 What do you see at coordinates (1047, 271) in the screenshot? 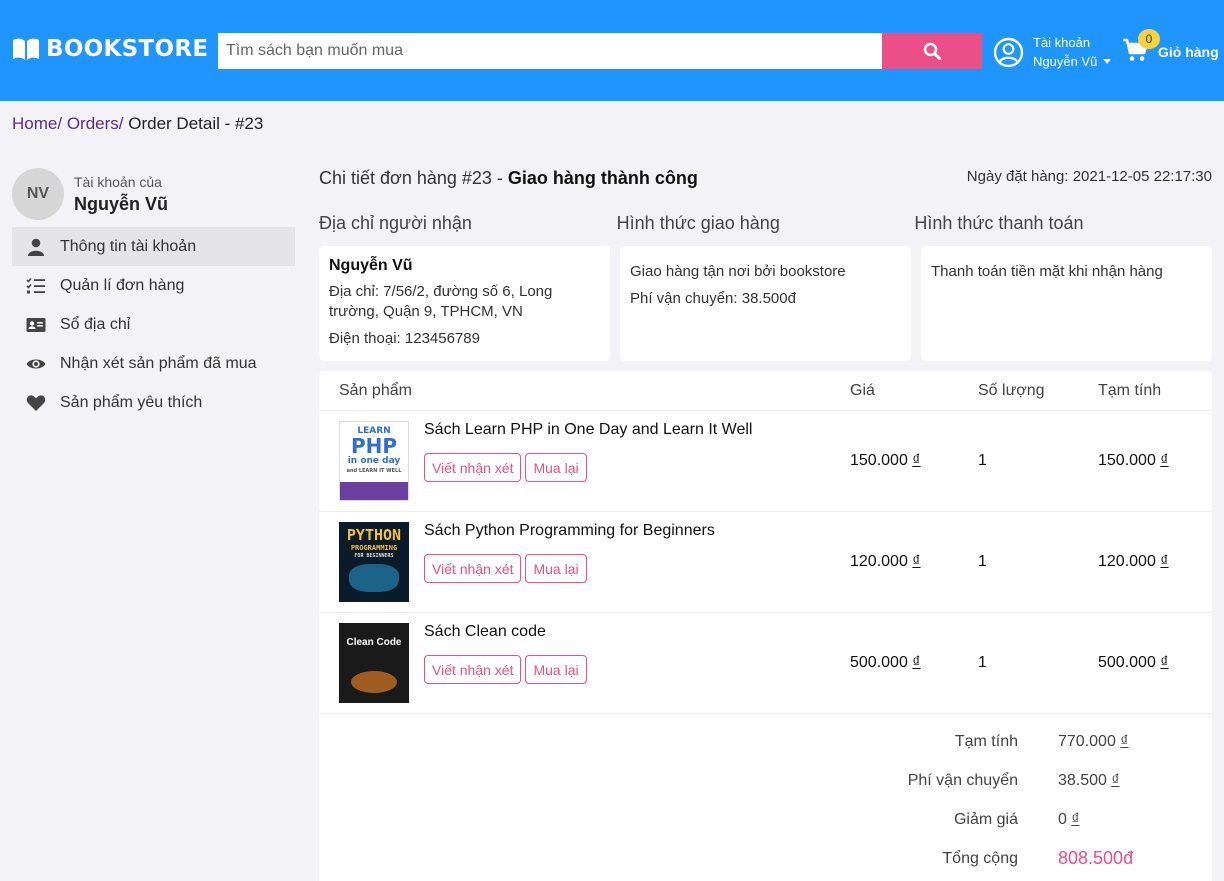
I see `payment-method: Thanh toán tiền mặt khi nhận hàng` at bounding box center [1047, 271].